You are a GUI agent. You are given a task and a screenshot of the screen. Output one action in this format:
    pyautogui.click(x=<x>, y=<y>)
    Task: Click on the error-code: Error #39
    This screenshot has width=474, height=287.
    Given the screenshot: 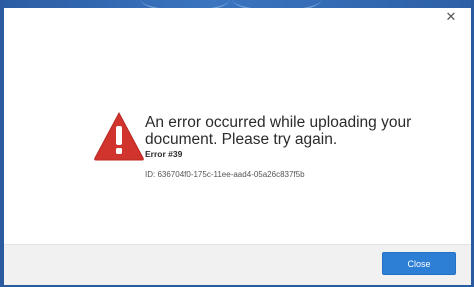 What is the action you would take?
    pyautogui.click(x=164, y=154)
    